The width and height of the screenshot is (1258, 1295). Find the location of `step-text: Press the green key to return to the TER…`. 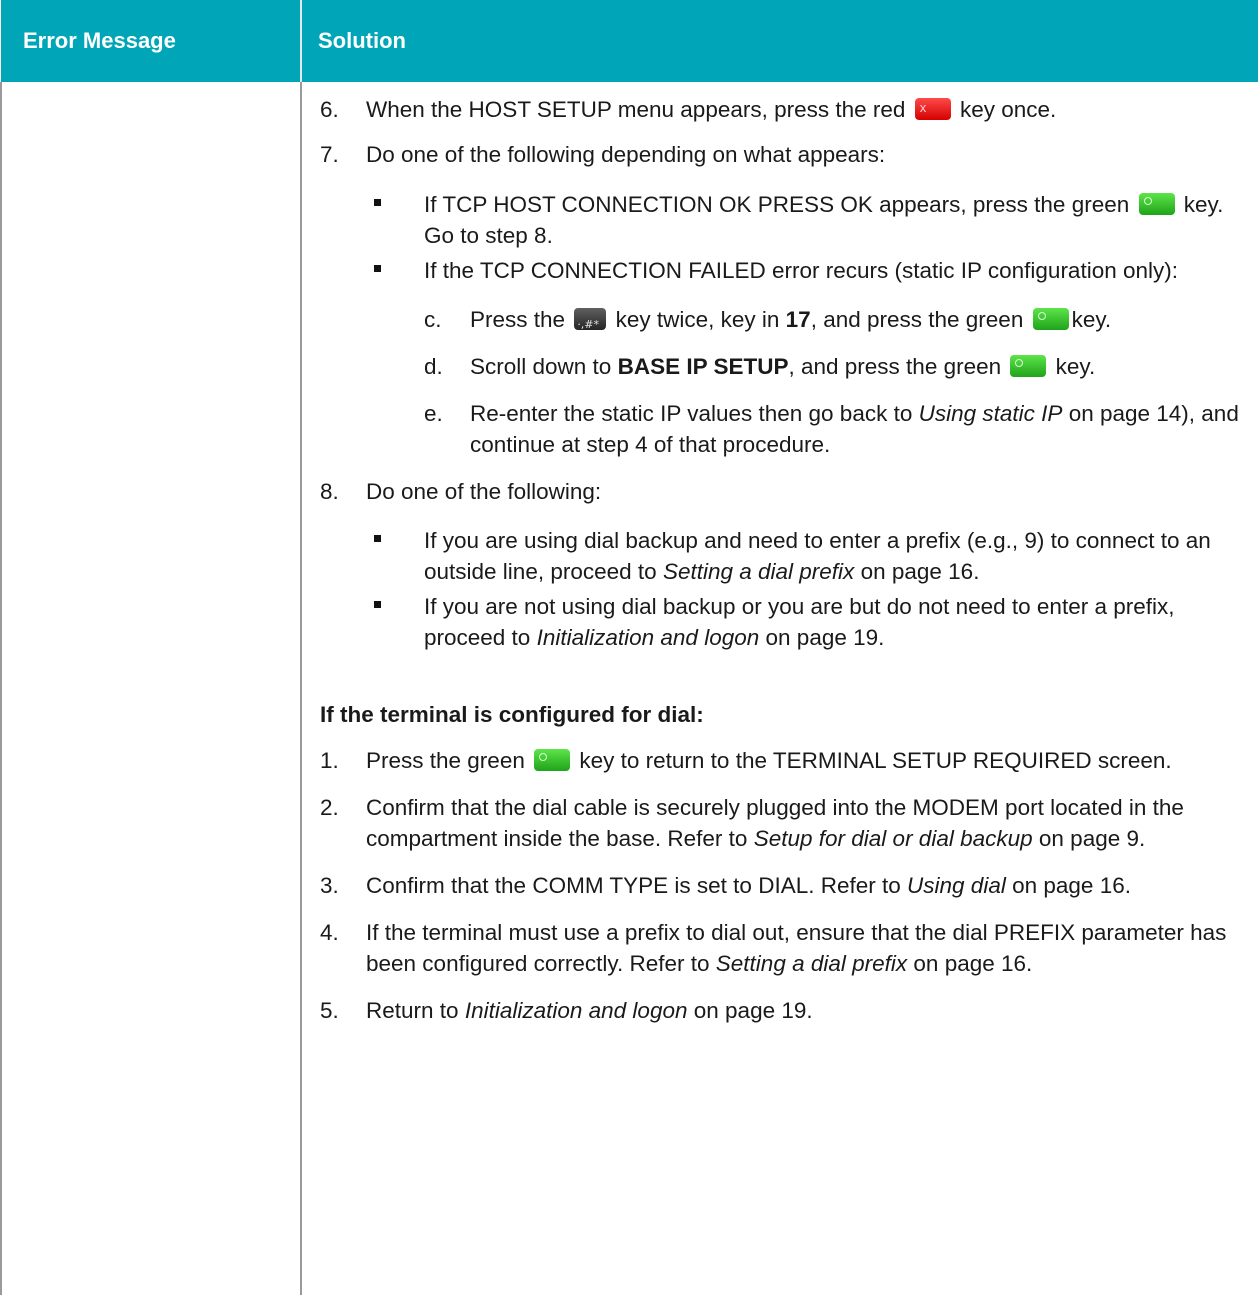

step-text: Press the green key to return to the TER… is located at coordinates (769, 760).